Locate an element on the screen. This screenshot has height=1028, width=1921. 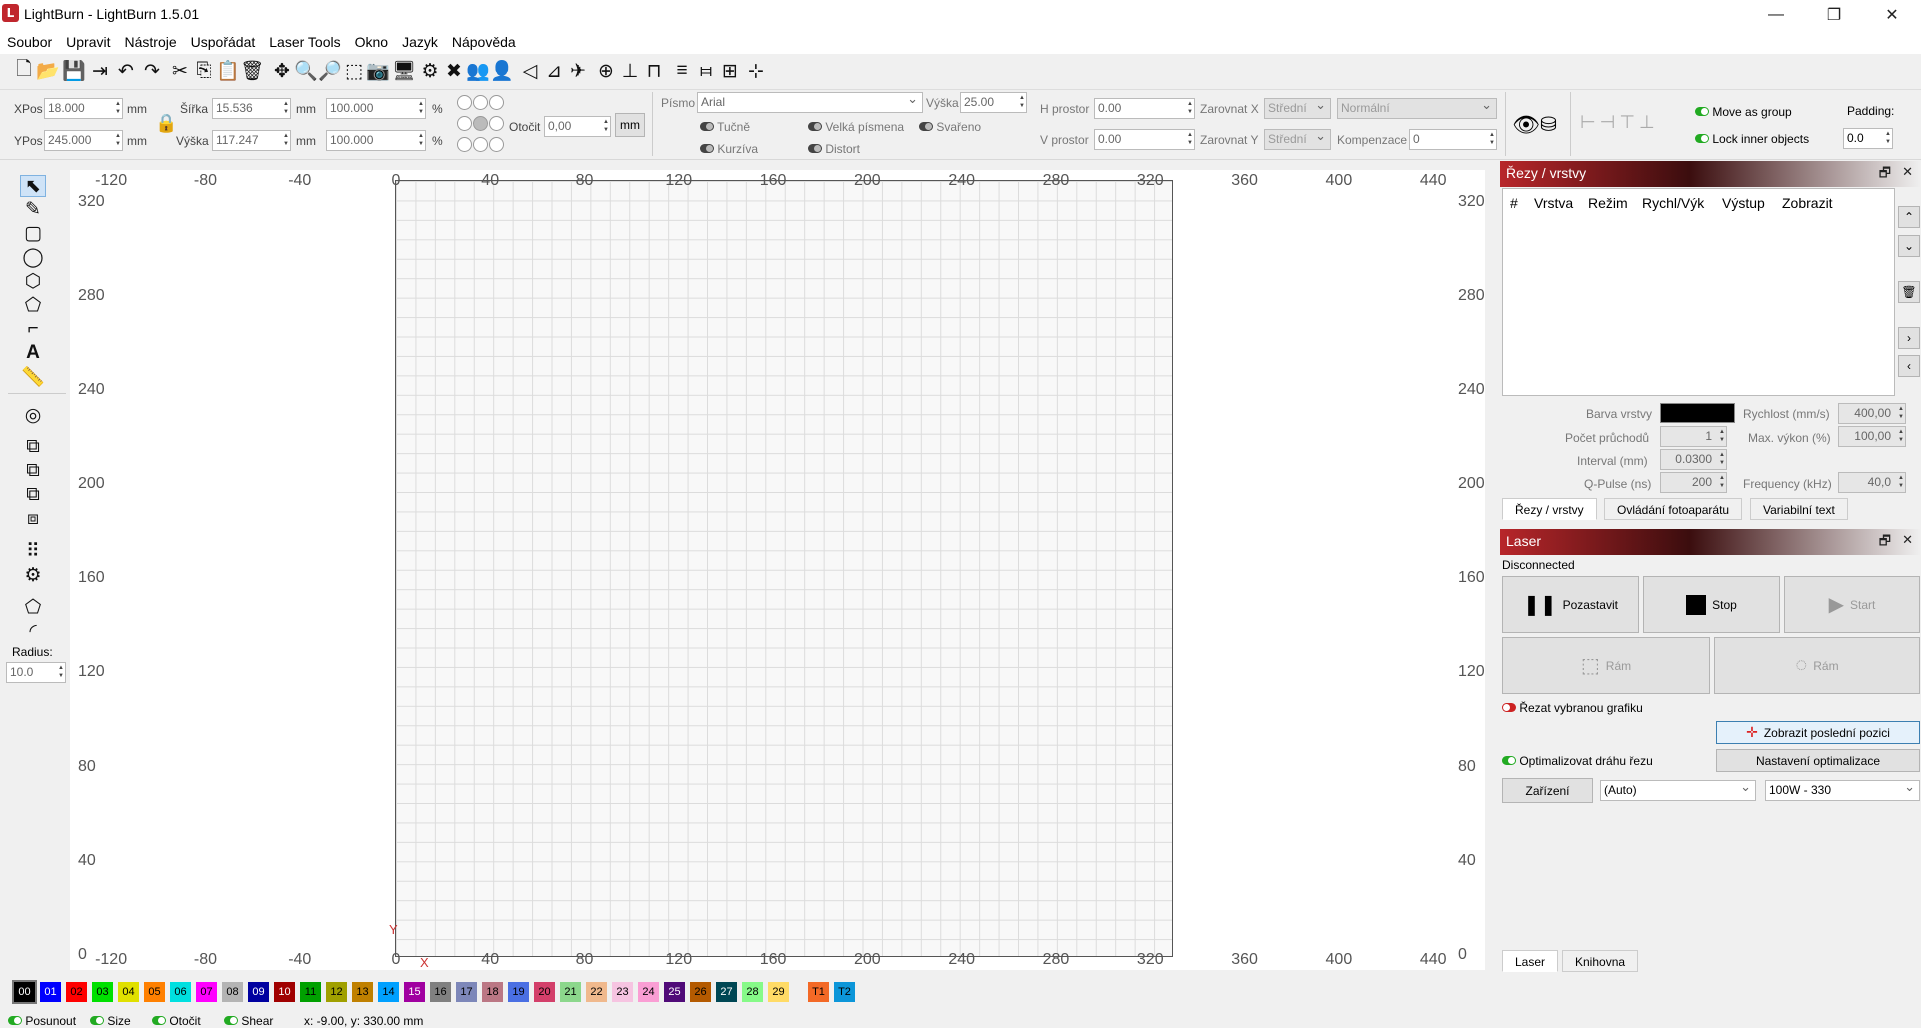
palette-swatch-12: 12 is located at coordinates (336, 992).